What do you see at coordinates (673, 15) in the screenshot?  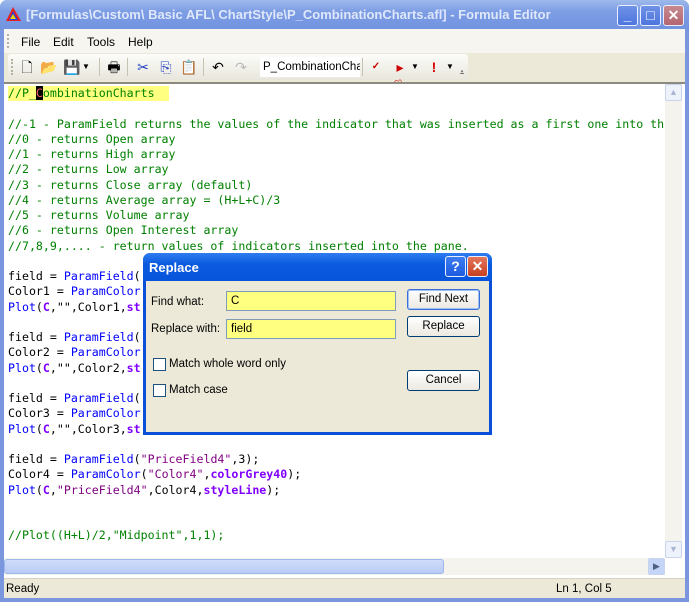 I see `close-button: ✕` at bounding box center [673, 15].